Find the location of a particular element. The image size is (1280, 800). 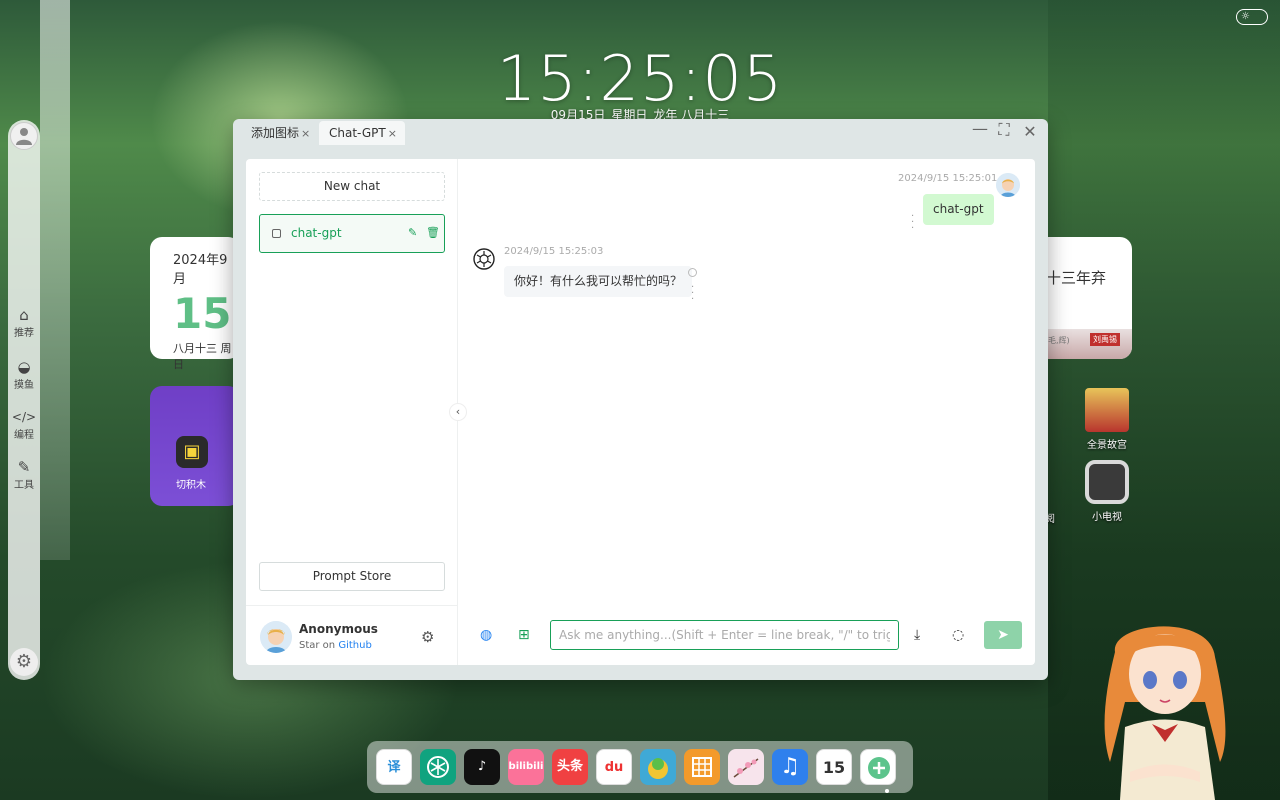

dock-app-baidu-map: du is located at coordinates (614, 767).